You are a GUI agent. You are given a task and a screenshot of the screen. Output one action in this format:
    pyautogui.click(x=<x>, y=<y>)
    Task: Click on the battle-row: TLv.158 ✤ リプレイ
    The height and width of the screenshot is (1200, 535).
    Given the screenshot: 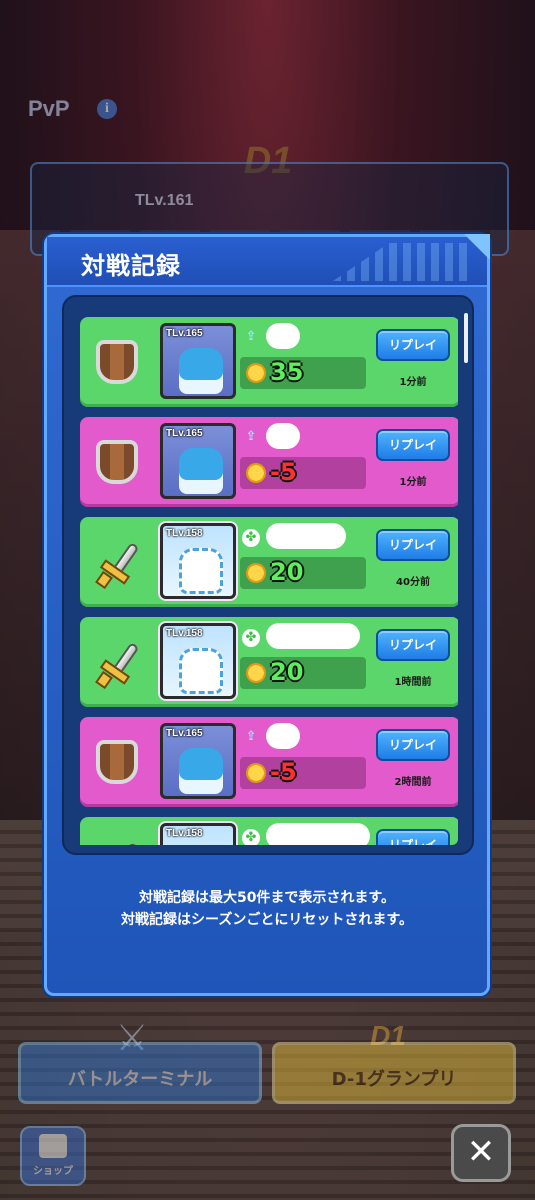 What is the action you would take?
    pyautogui.click(x=269, y=831)
    